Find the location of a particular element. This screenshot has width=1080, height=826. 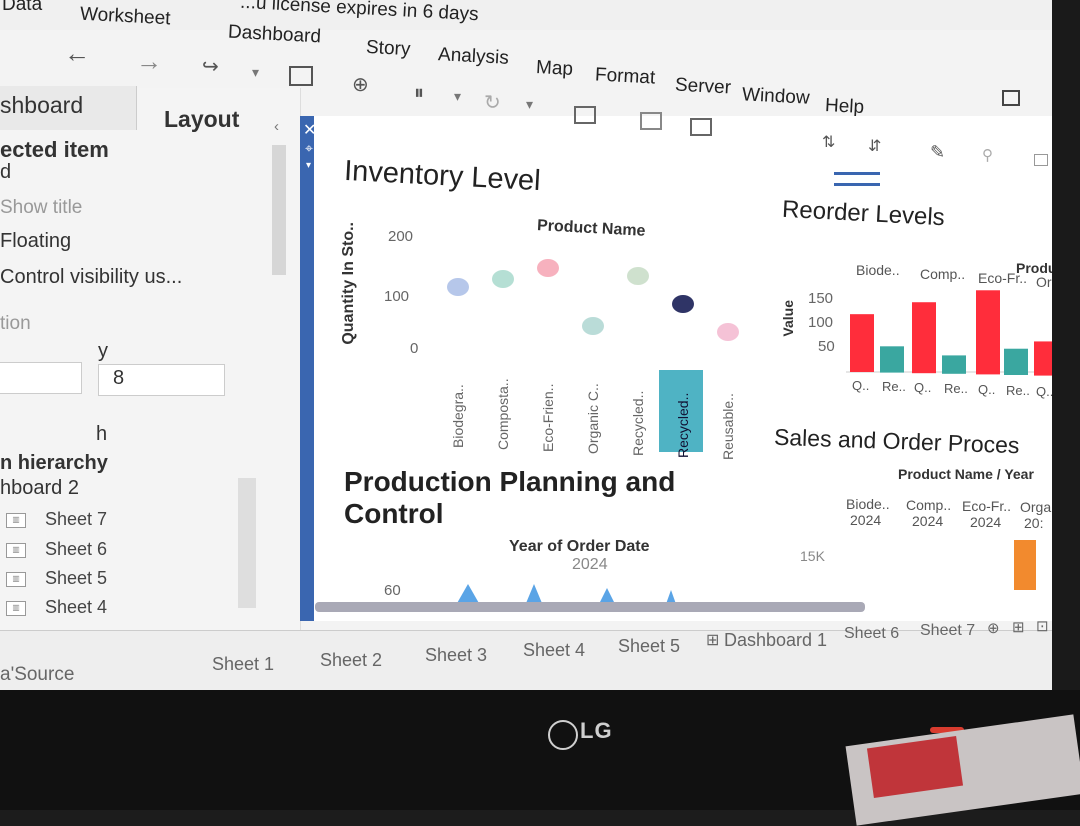

monitor-brand: LG is located at coordinates (596, 730).